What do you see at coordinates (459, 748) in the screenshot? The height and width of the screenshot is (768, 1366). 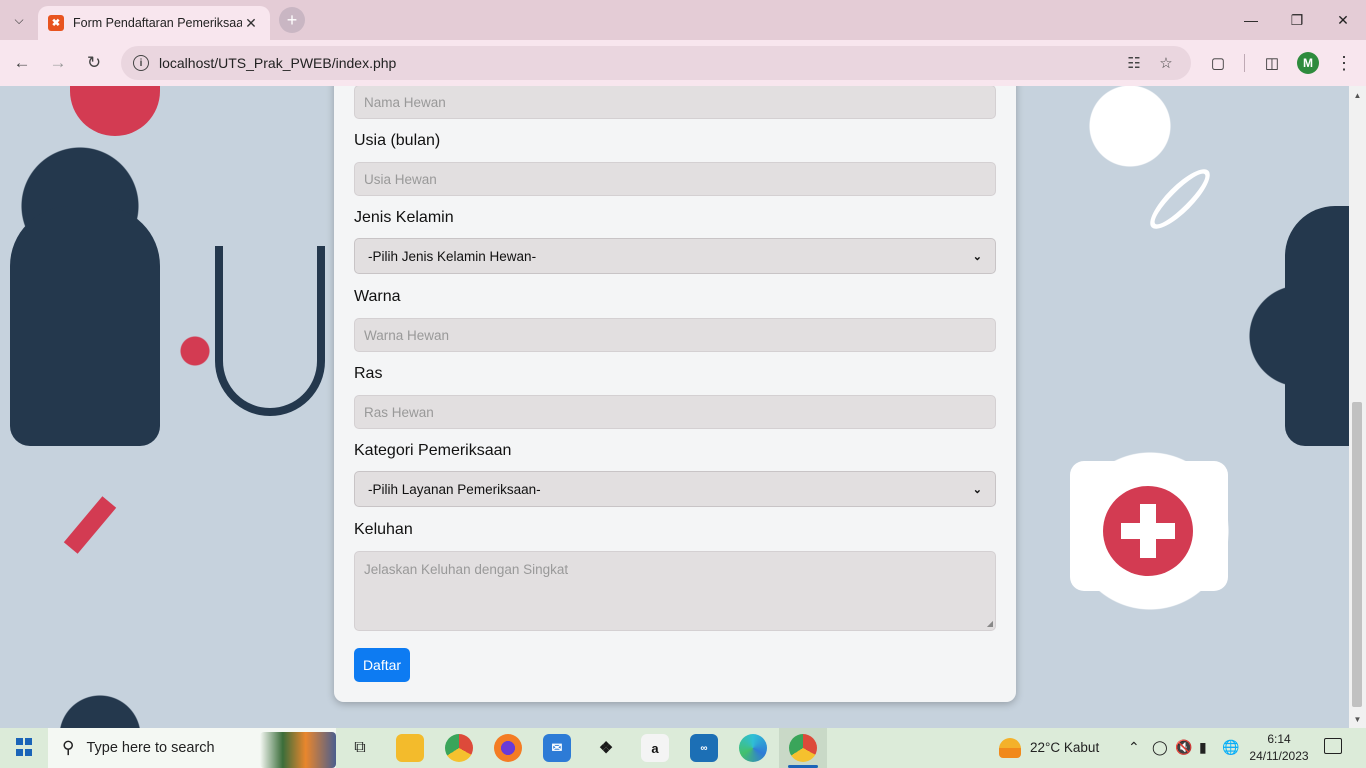 I see `chrome-icon` at bounding box center [459, 748].